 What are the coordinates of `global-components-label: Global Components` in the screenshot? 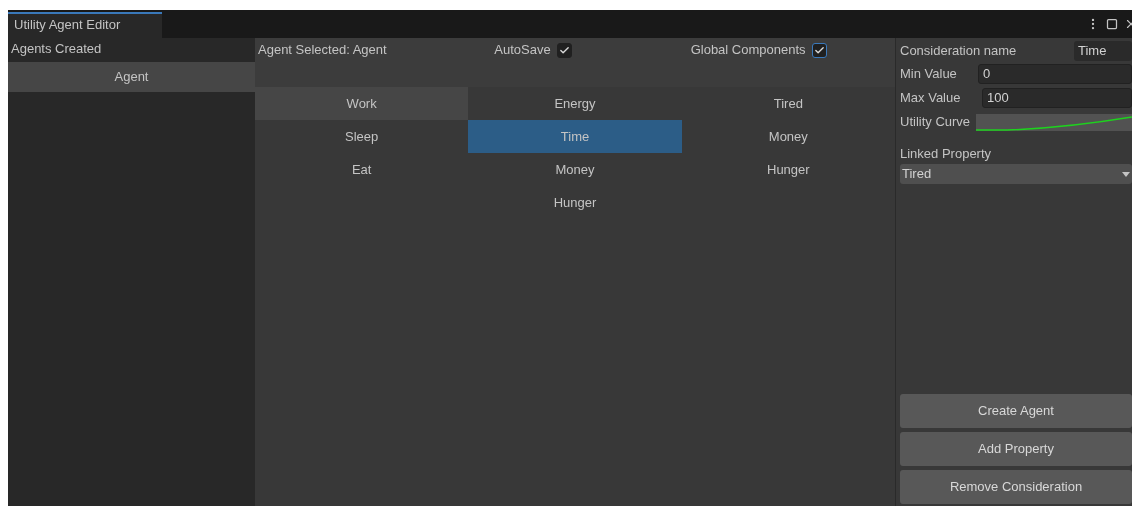 It's located at (748, 50).